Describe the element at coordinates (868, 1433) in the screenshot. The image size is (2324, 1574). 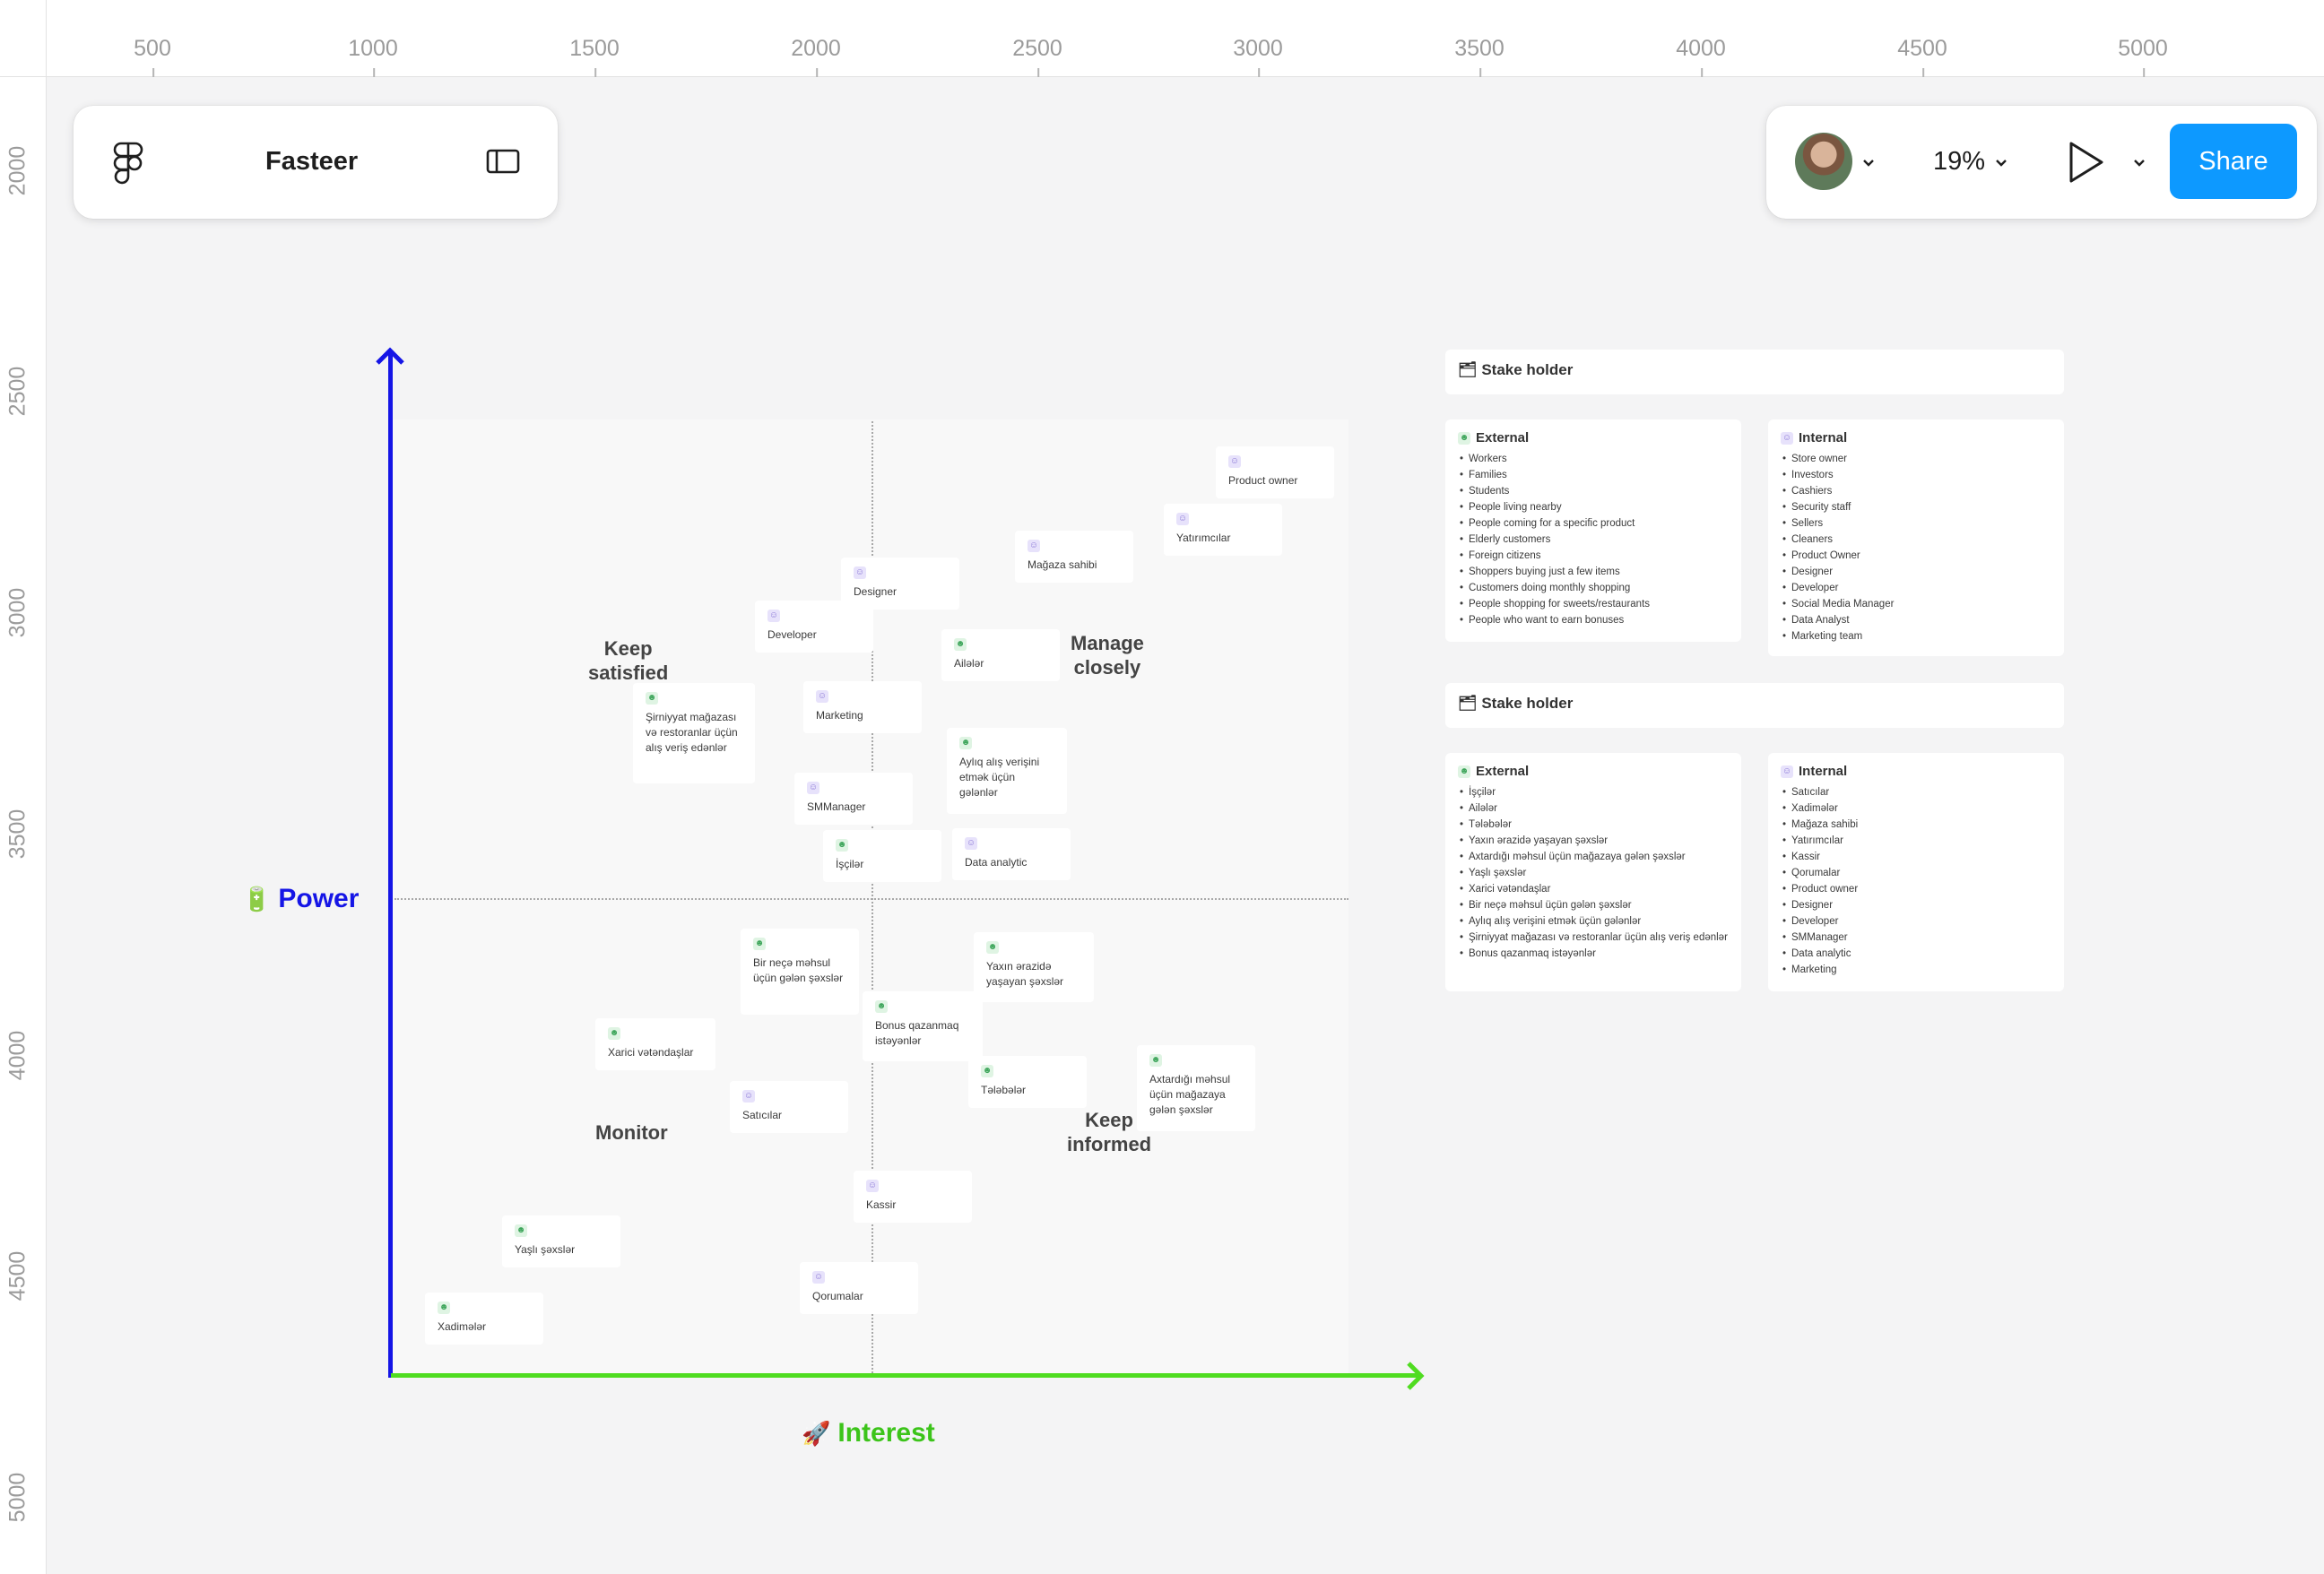
I see `interest-axis-label: 🚀 Interest` at that location.